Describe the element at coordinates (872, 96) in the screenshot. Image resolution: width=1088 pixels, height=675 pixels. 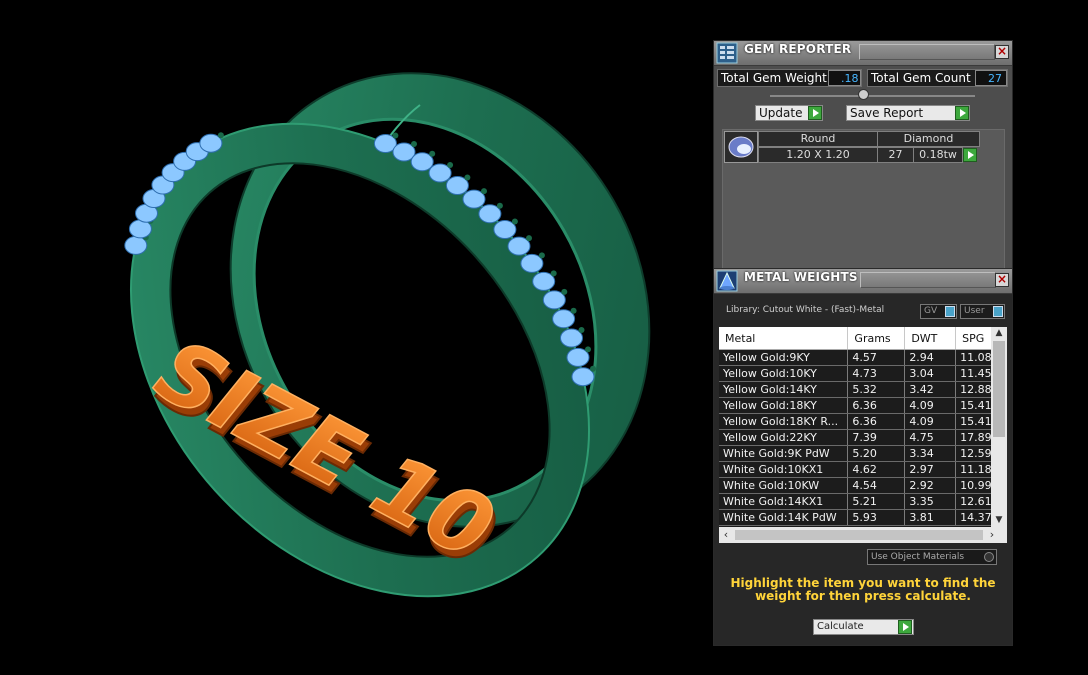
I see `gem-slider-track` at that location.